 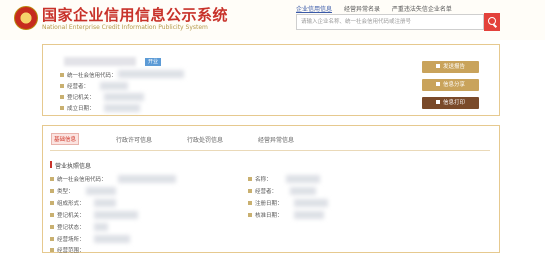 What do you see at coordinates (67, 215) in the screenshot?
I see `license-field: 登记机关：` at bounding box center [67, 215].